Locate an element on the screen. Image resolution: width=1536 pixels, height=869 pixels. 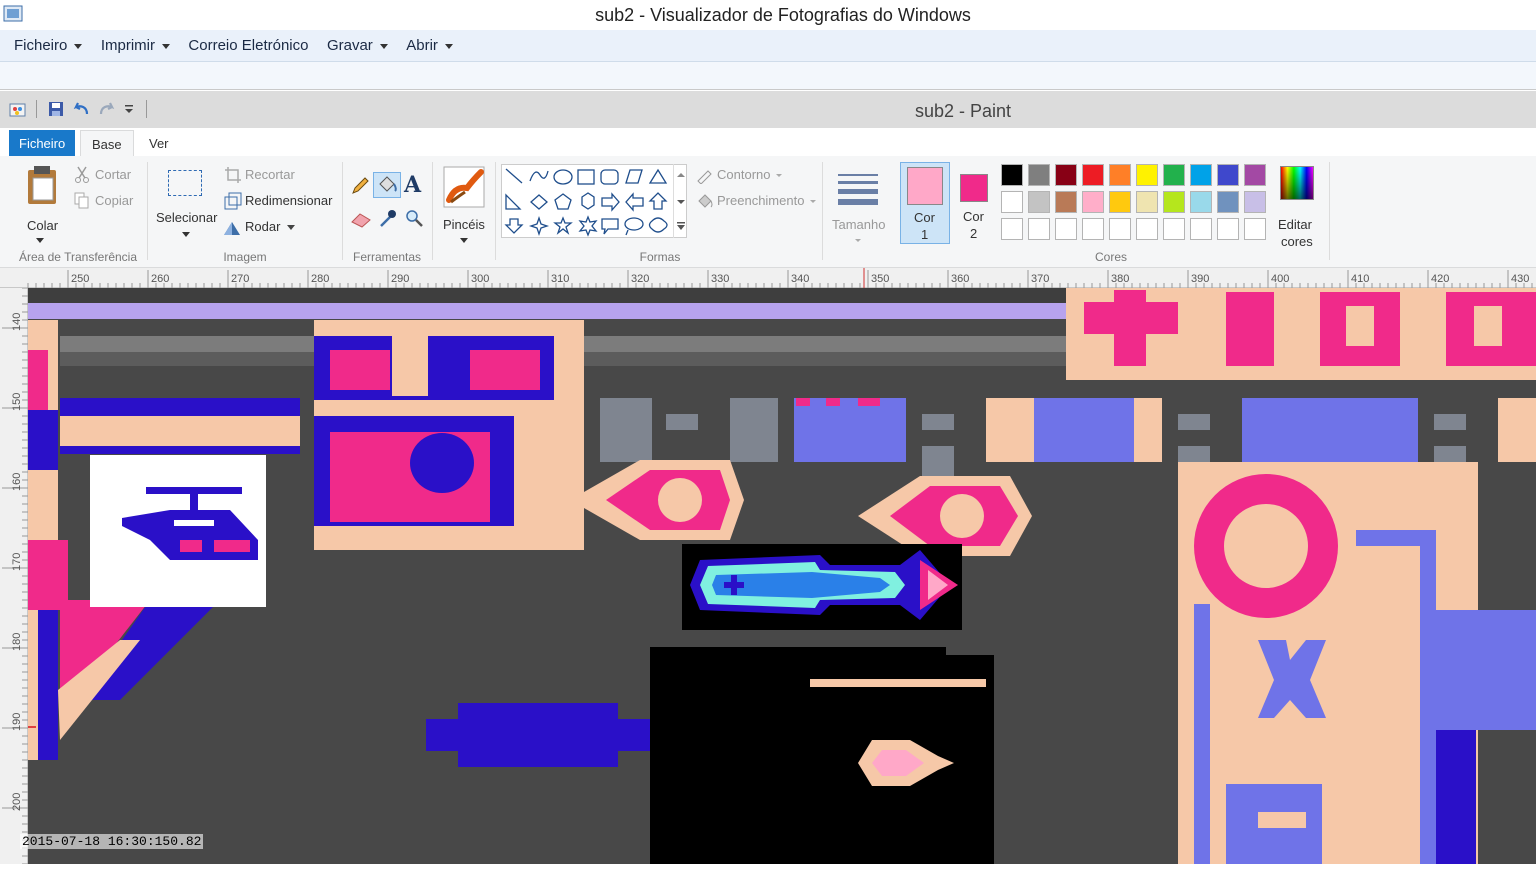
ruler-label: 360 is located at coordinates (960, 279).